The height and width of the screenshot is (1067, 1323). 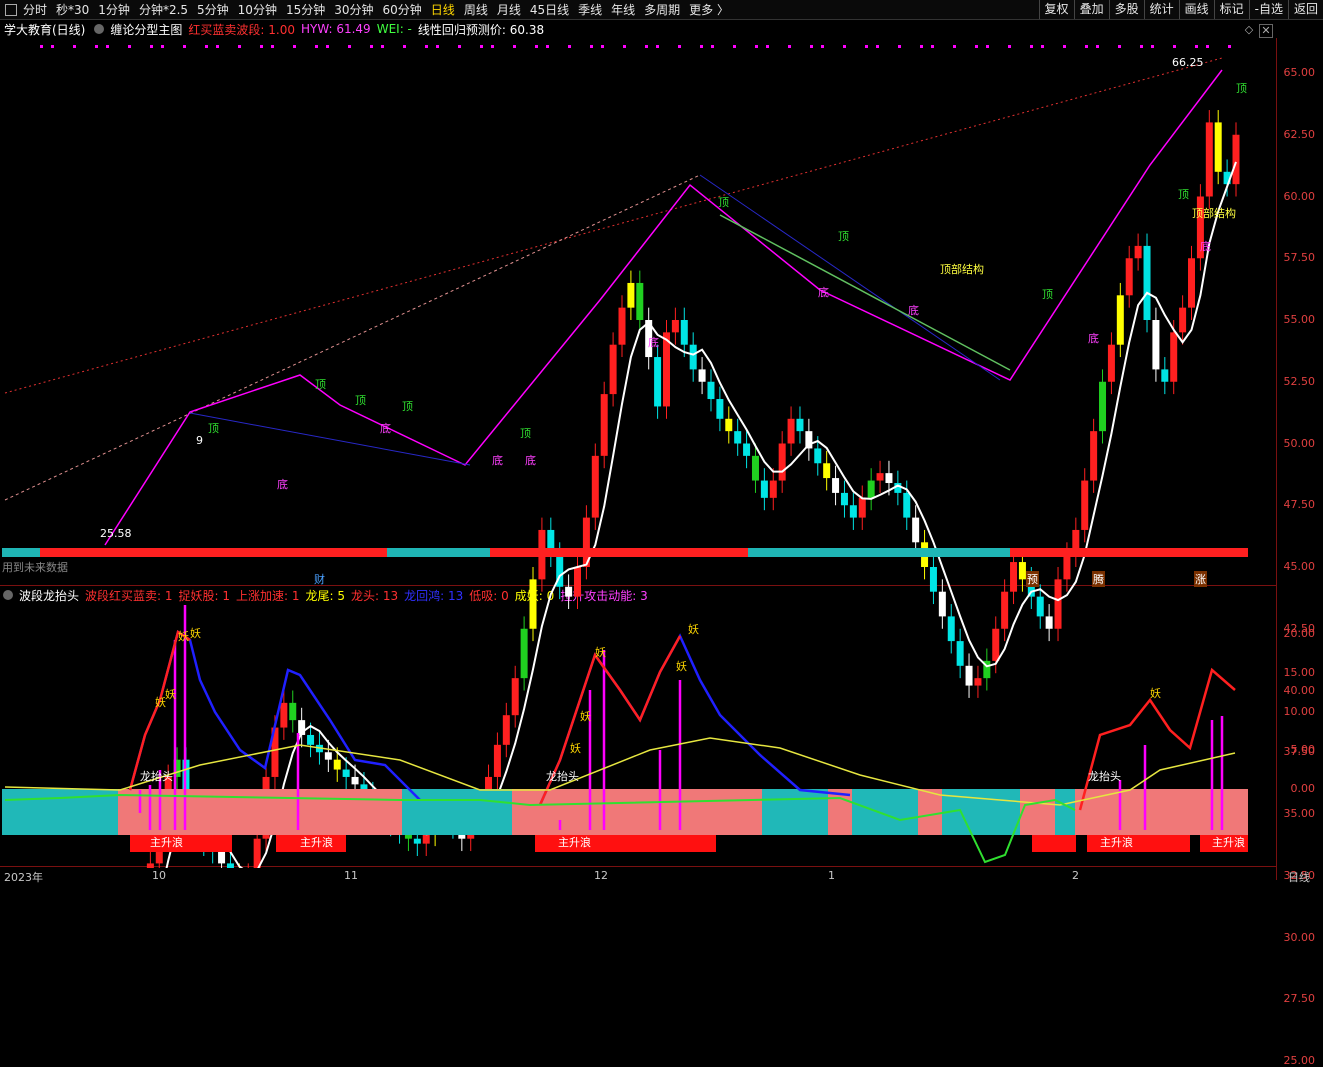 What do you see at coordinates (1299, 443) in the screenshot?
I see `price-tick: 50.00` at bounding box center [1299, 443].